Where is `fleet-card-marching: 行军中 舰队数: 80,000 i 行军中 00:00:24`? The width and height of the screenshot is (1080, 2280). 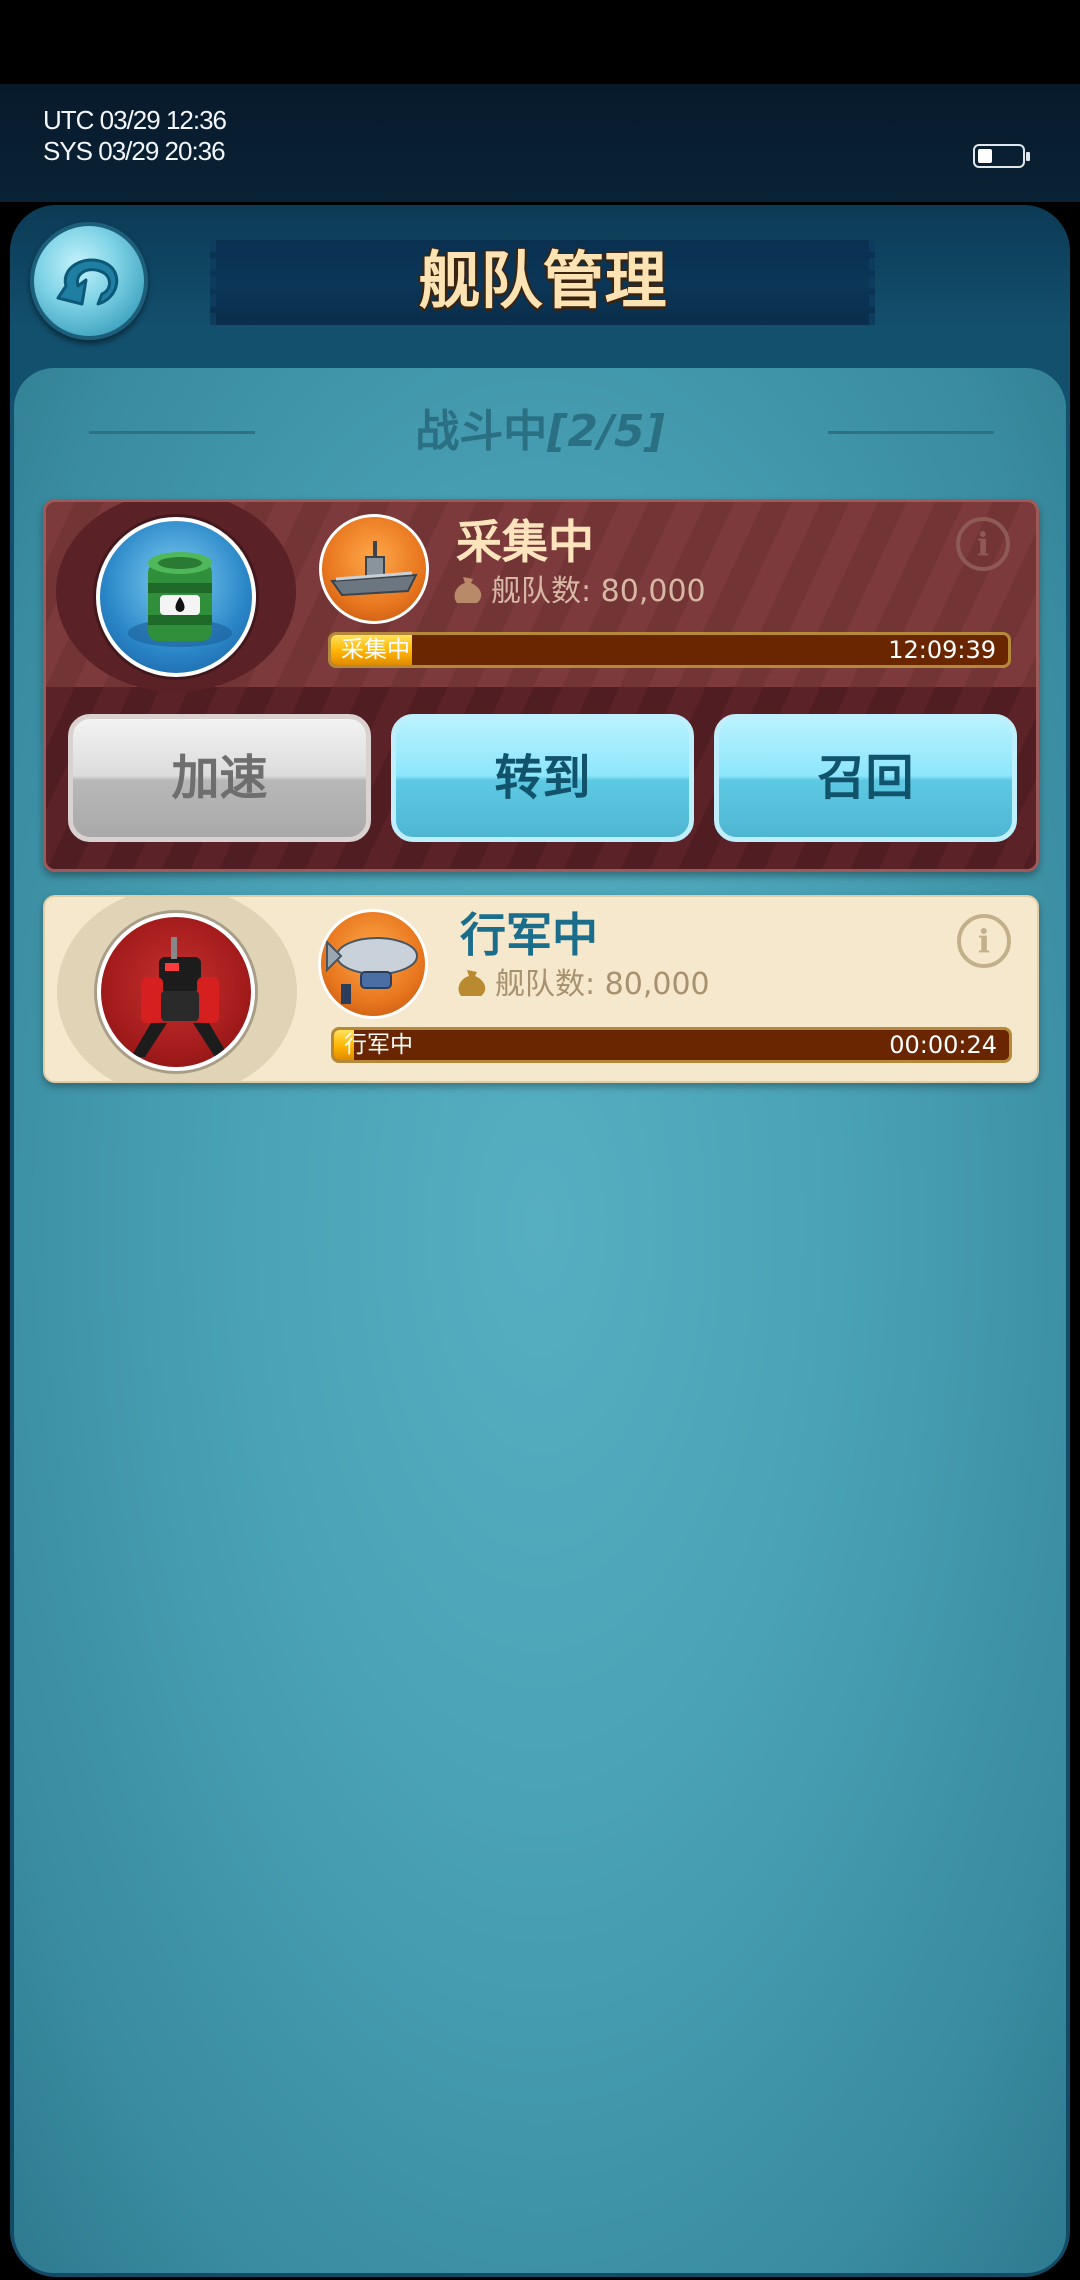 fleet-card-marching: 行军中 舰队数: 80,000 i 行军中 00:00:24 is located at coordinates (541, 989).